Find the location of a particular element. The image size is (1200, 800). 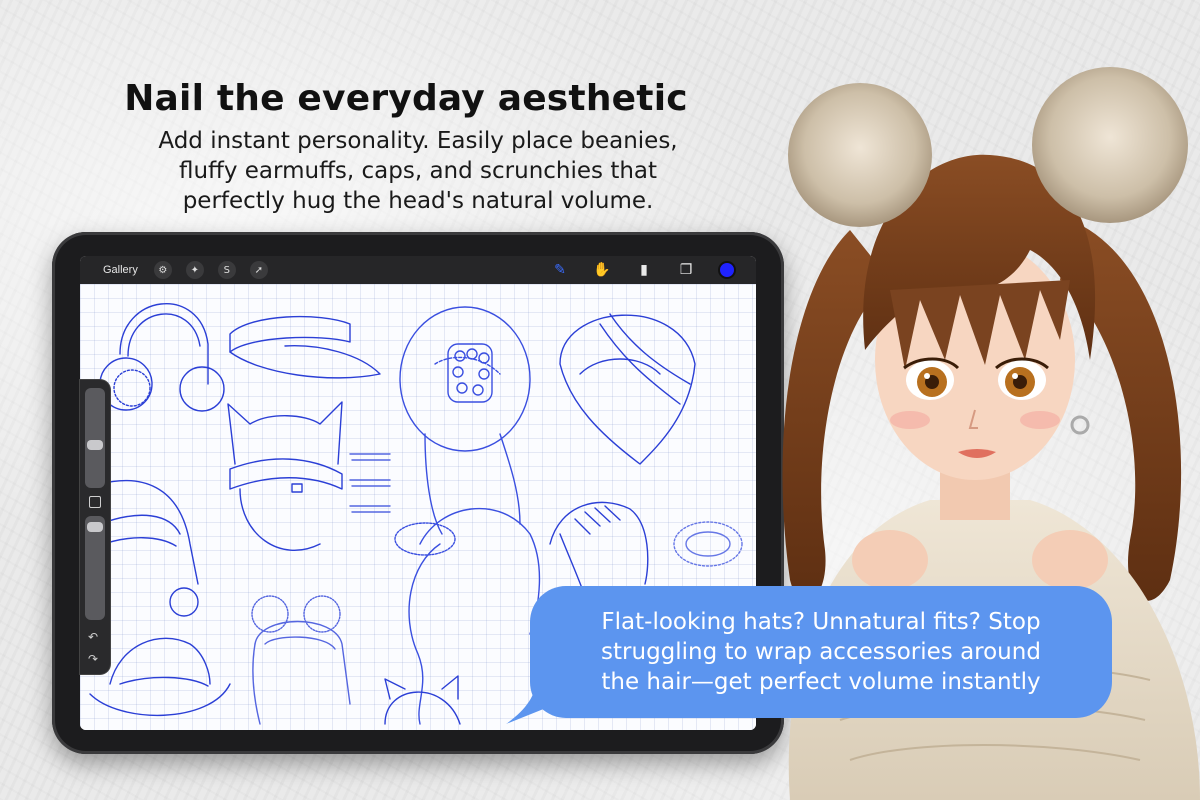

magic-wand-icon: ✦ is located at coordinates (194, 270).